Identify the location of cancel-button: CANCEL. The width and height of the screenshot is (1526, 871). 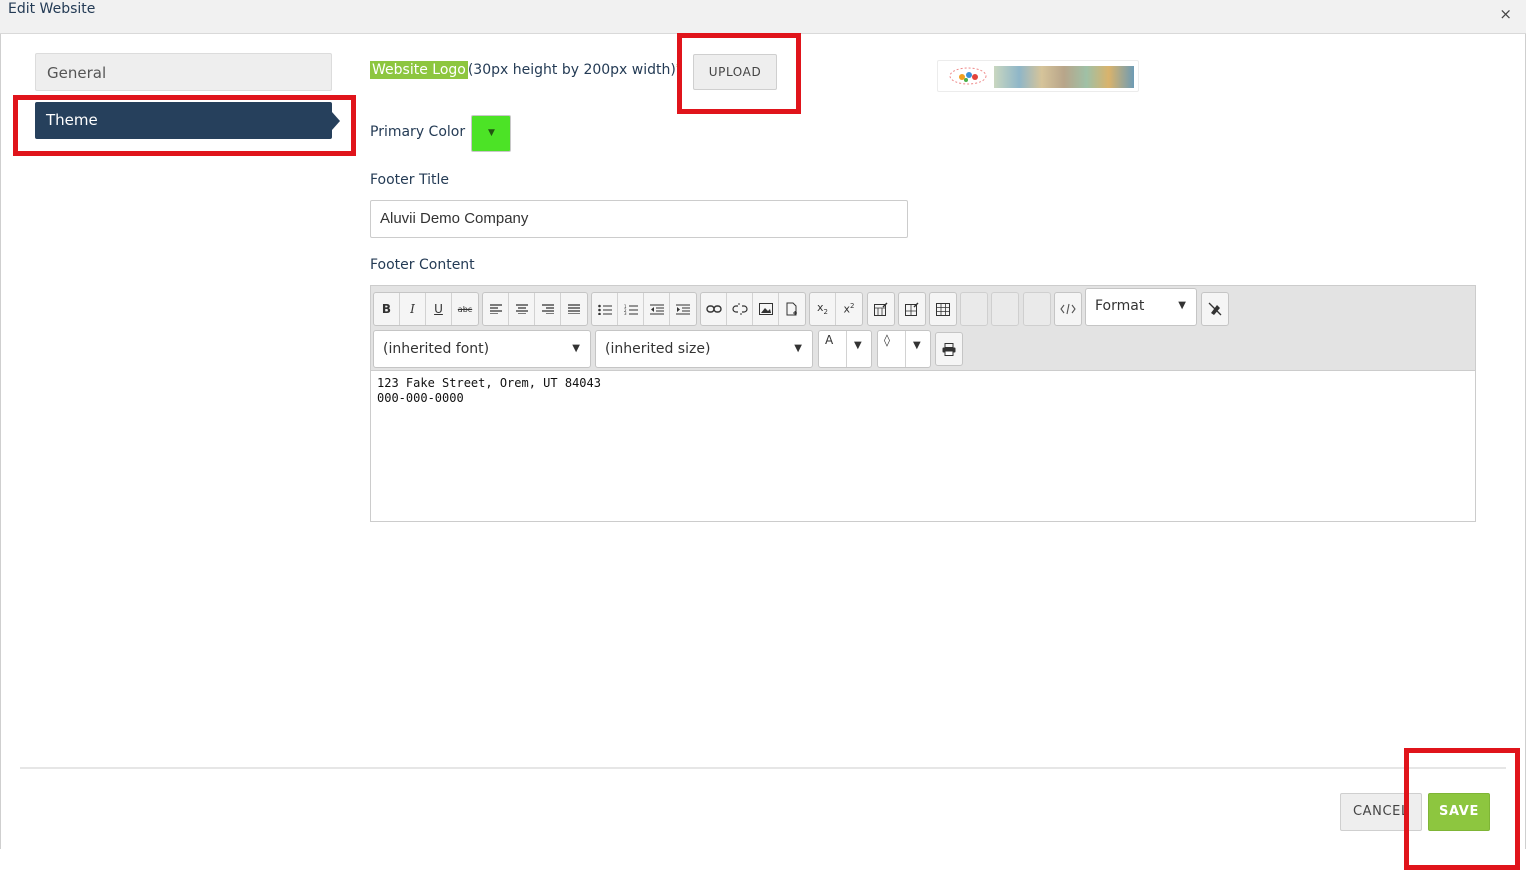
(1381, 812).